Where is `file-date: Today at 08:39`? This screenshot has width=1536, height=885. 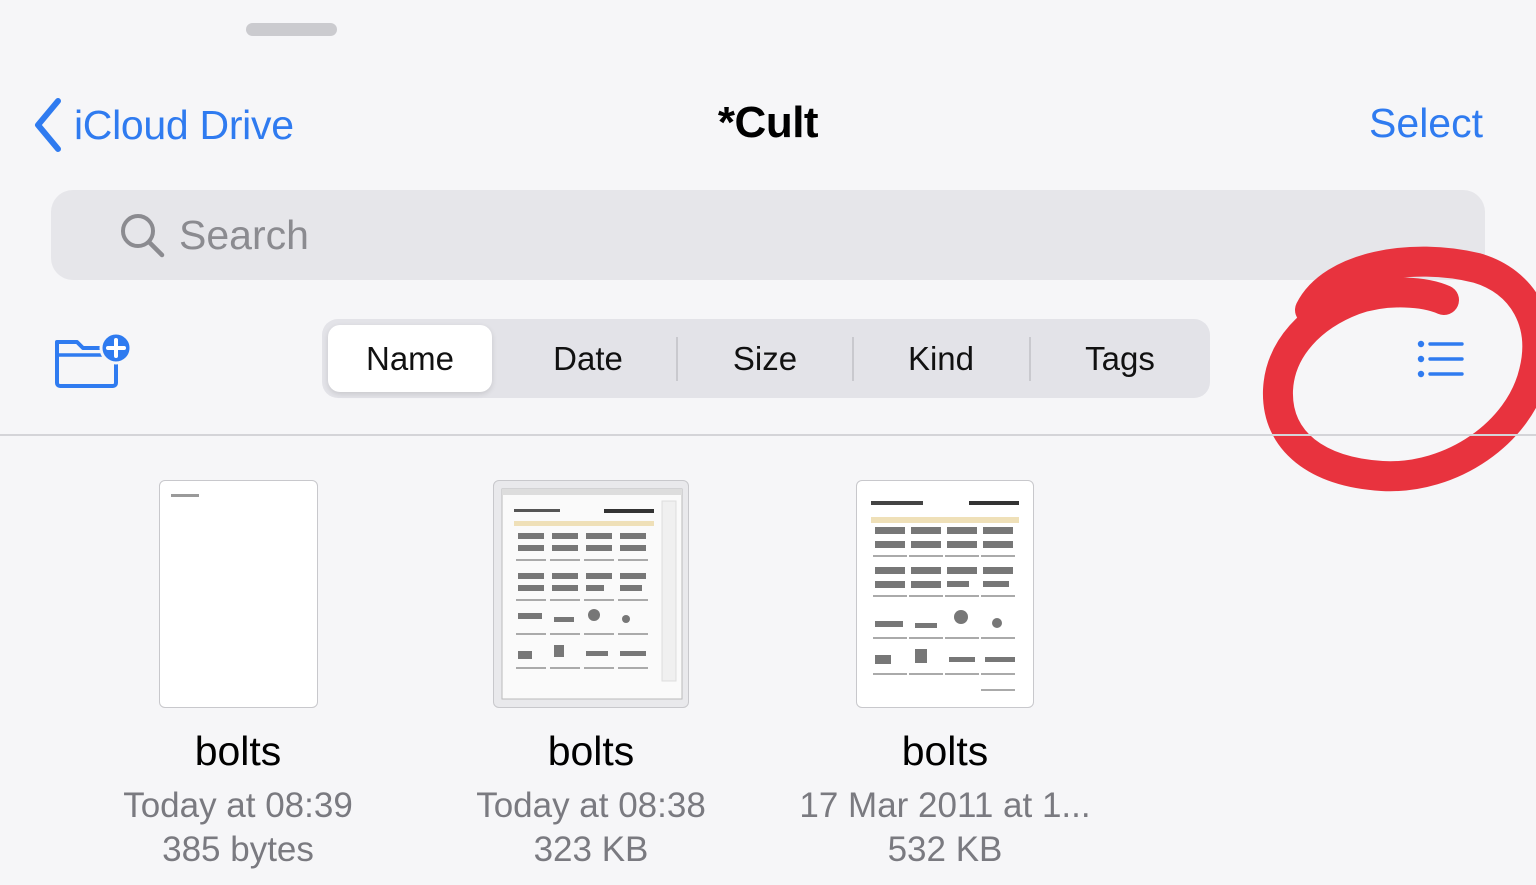 file-date: Today at 08:39 is located at coordinates (238, 805).